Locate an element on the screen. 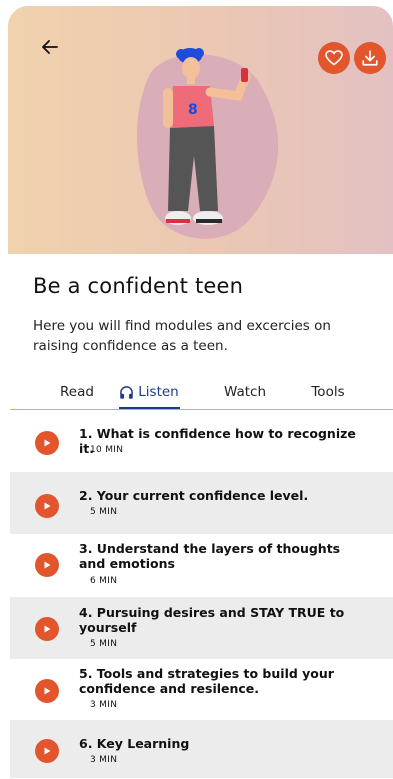  favorite-button is located at coordinates (334, 58).